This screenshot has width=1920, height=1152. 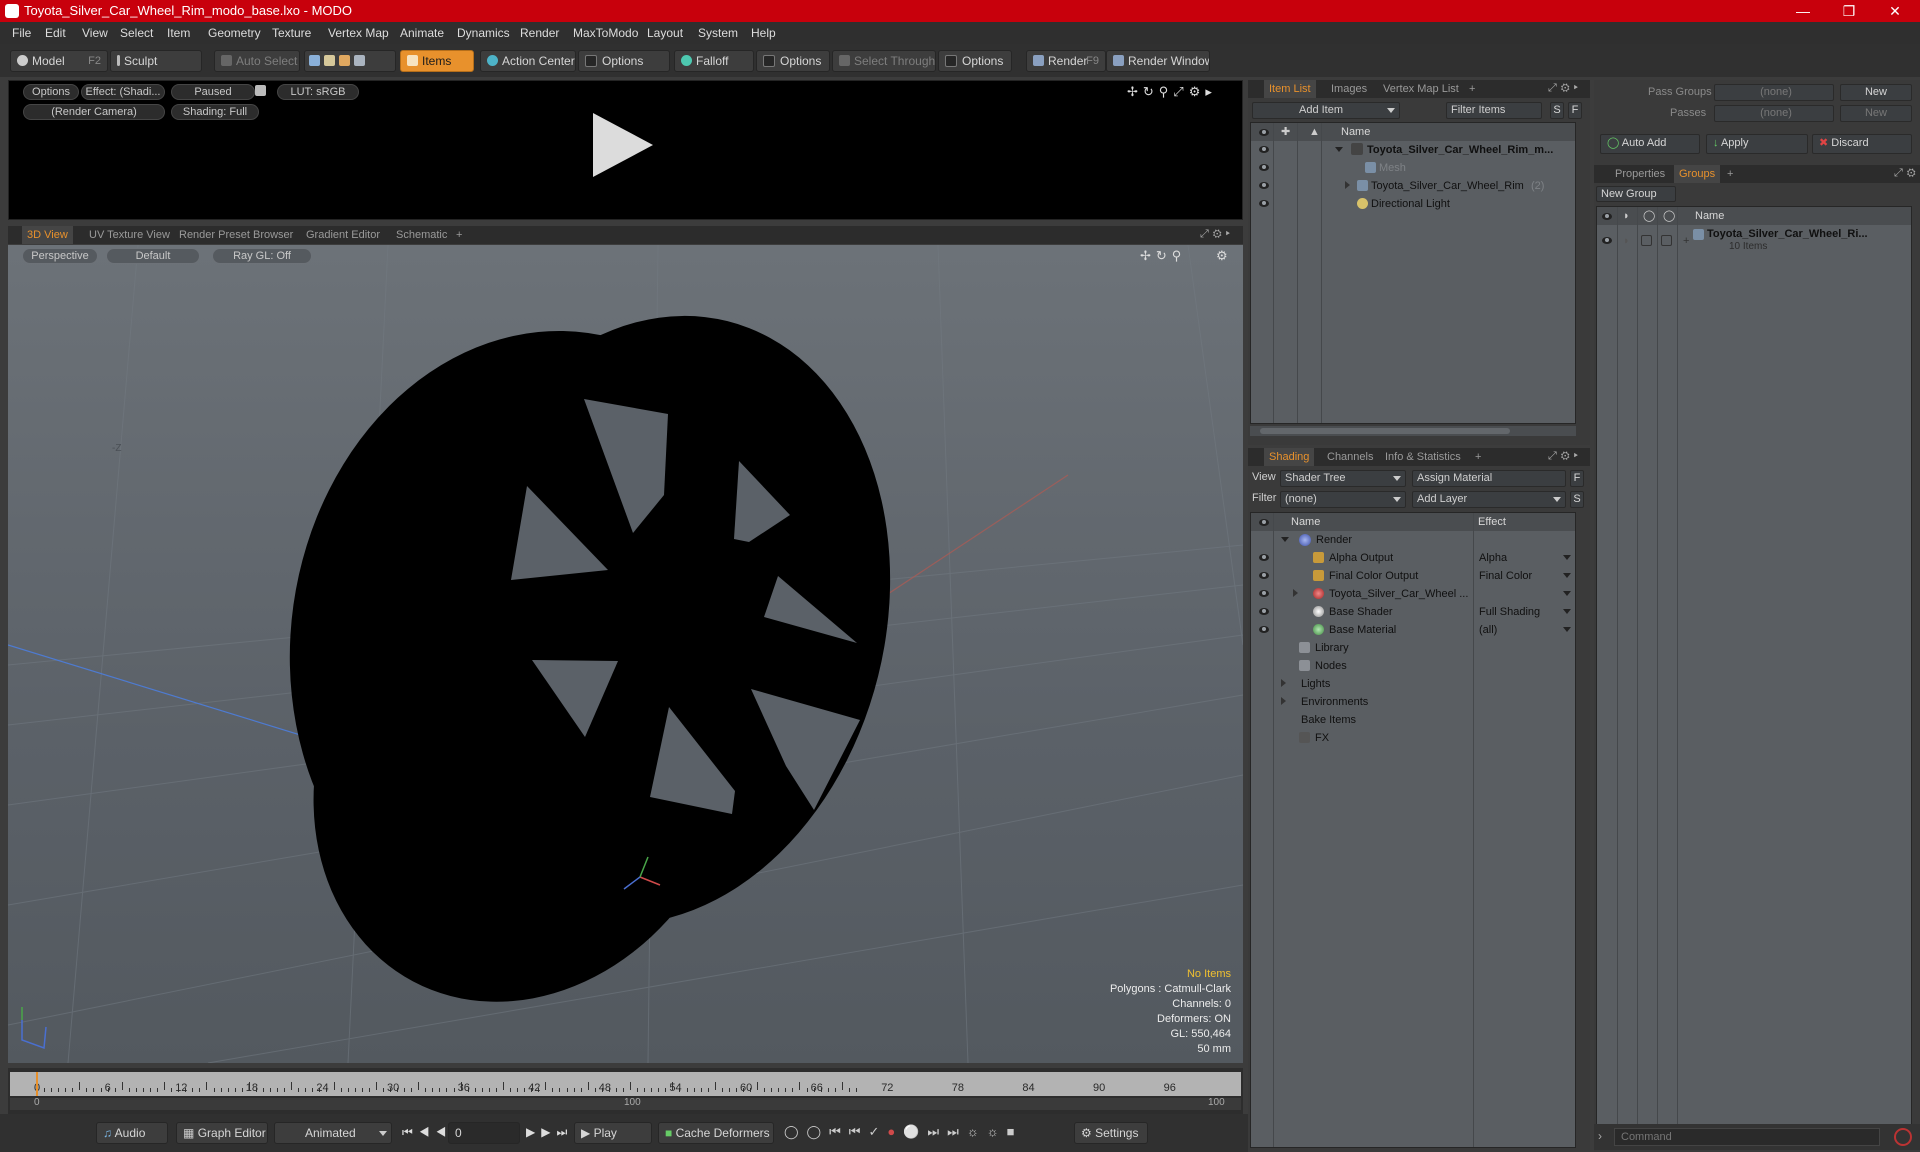 I want to click on add-layer-dropdown: Add Layer, so click(x=1489, y=499).